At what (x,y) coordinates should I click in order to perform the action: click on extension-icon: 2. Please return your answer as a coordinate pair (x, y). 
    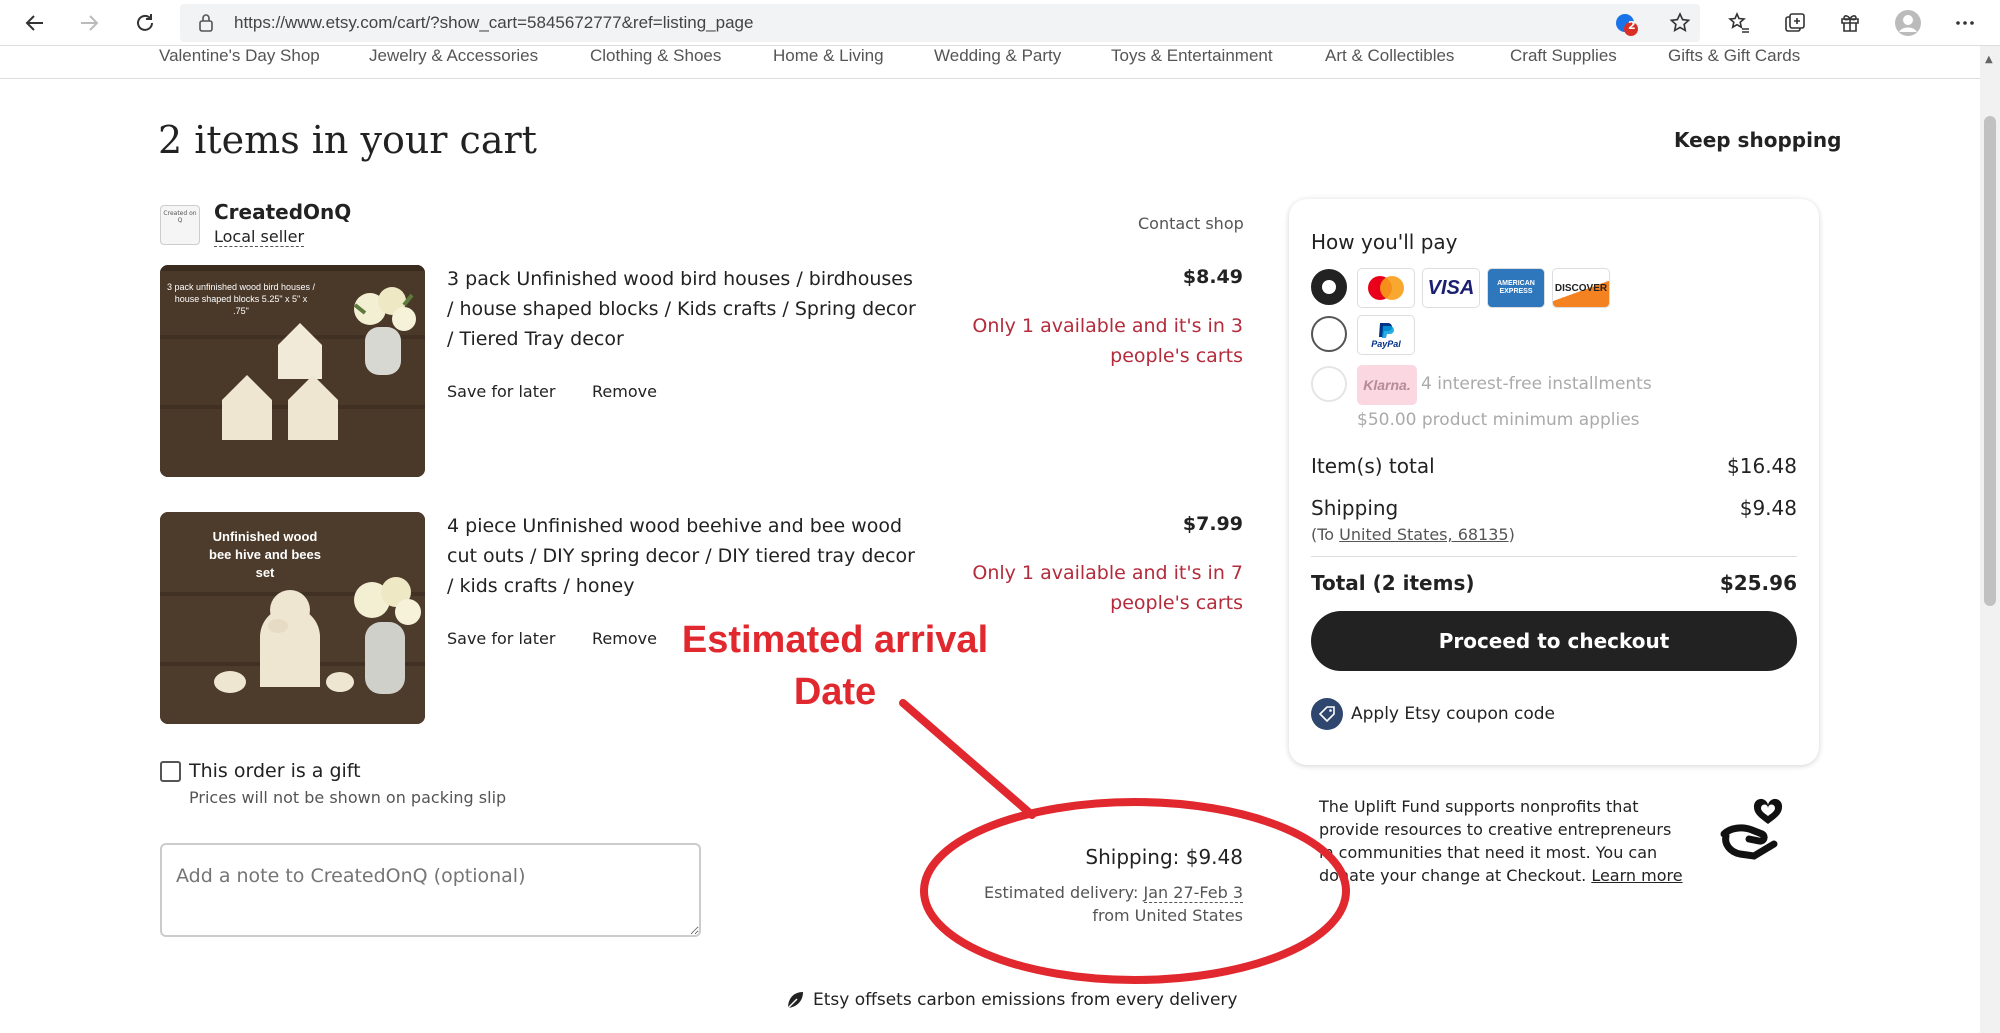
    Looking at the image, I should click on (1625, 23).